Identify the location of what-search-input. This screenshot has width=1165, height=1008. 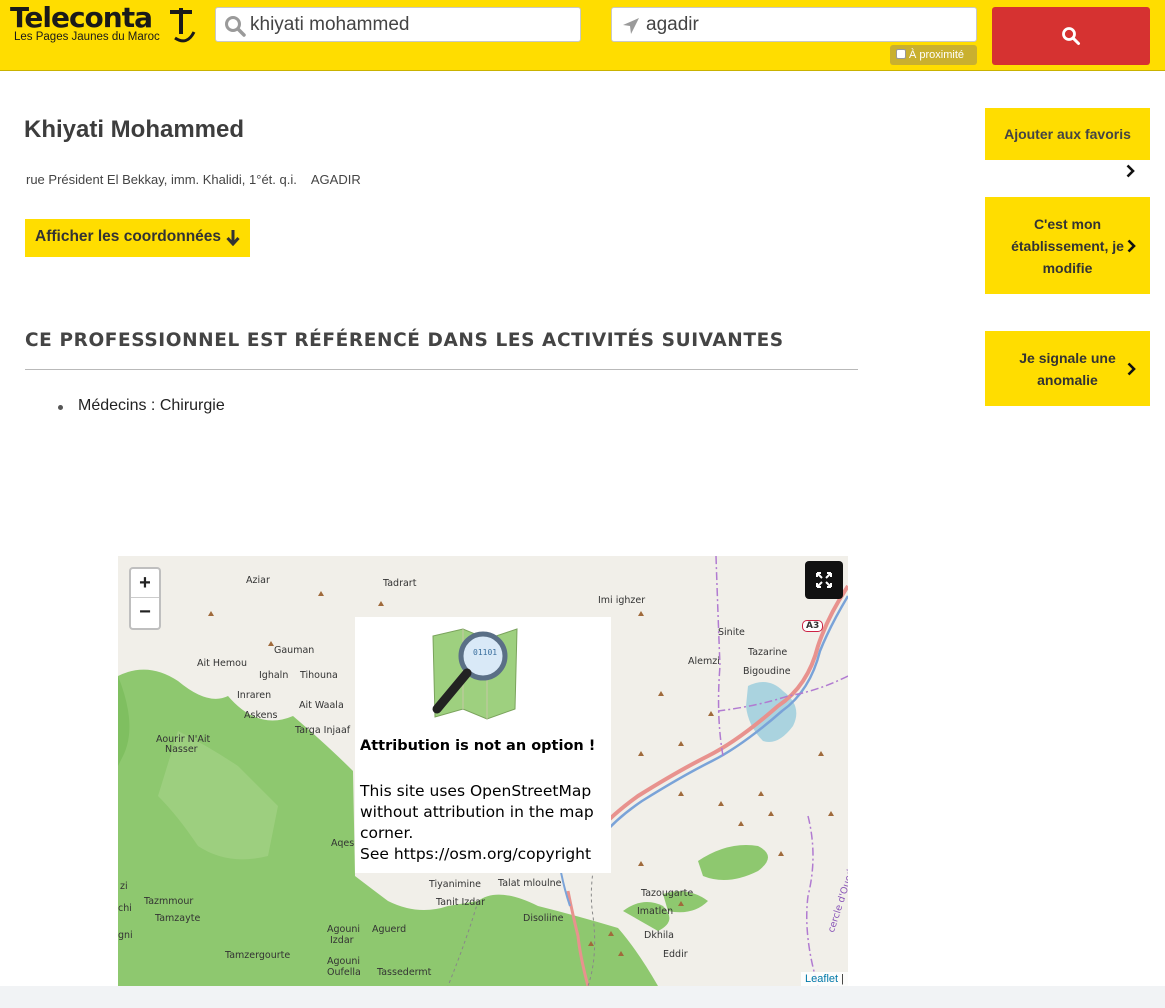
(410, 24).